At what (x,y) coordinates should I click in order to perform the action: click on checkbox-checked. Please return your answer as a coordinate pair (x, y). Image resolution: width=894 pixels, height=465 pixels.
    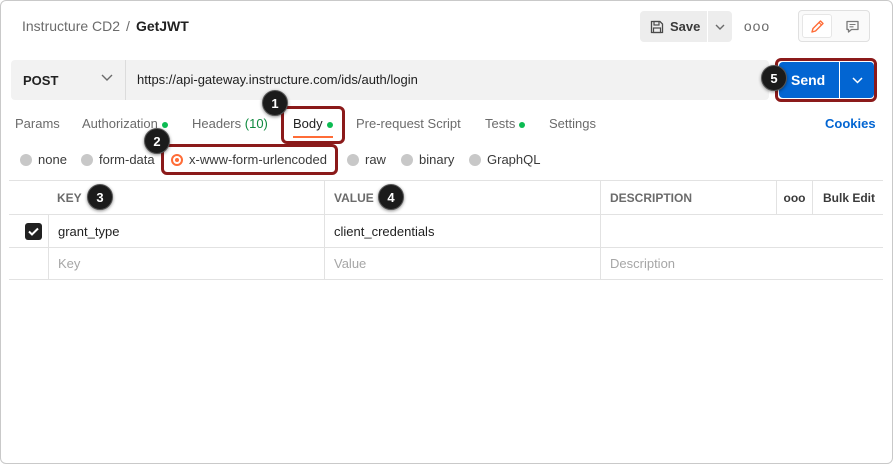
    Looking at the image, I should click on (33, 231).